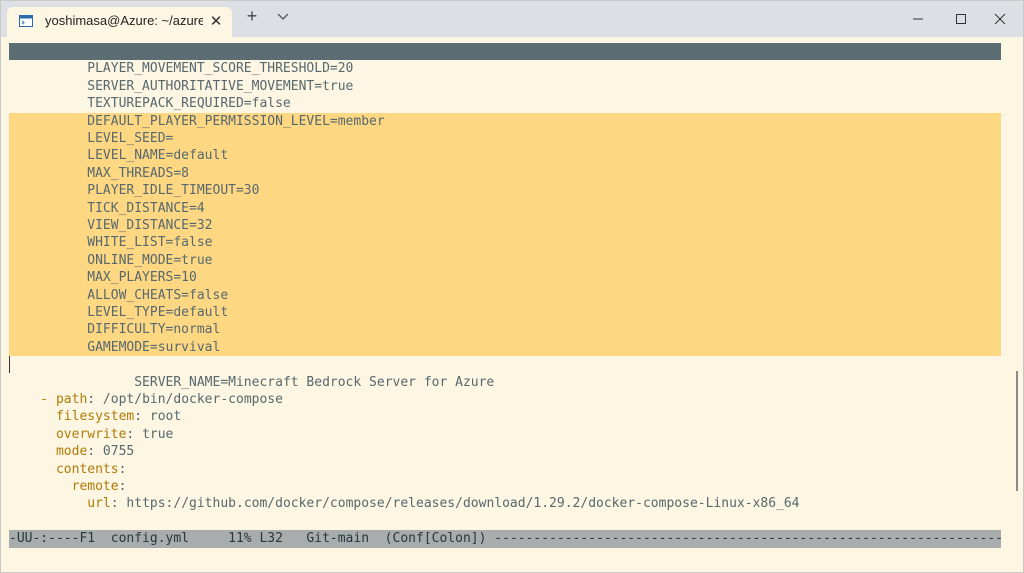 The height and width of the screenshot is (573, 1024). I want to click on minimize-icon, so click(918, 19).